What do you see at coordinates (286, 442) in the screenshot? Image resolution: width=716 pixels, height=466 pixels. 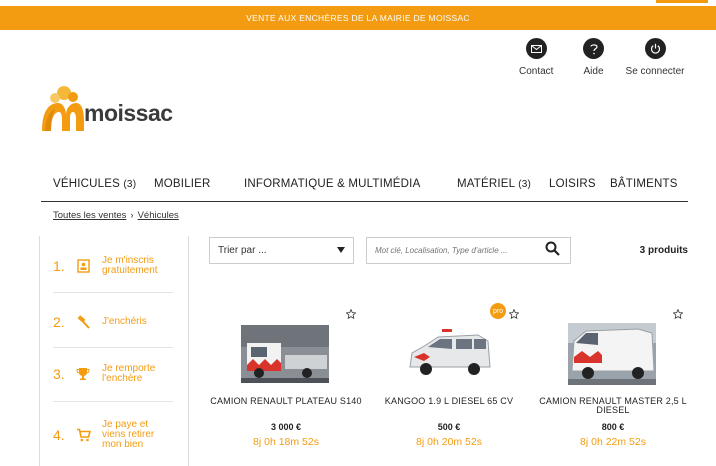 I see `product-timer: 8j 0h 18m 52s` at bounding box center [286, 442].